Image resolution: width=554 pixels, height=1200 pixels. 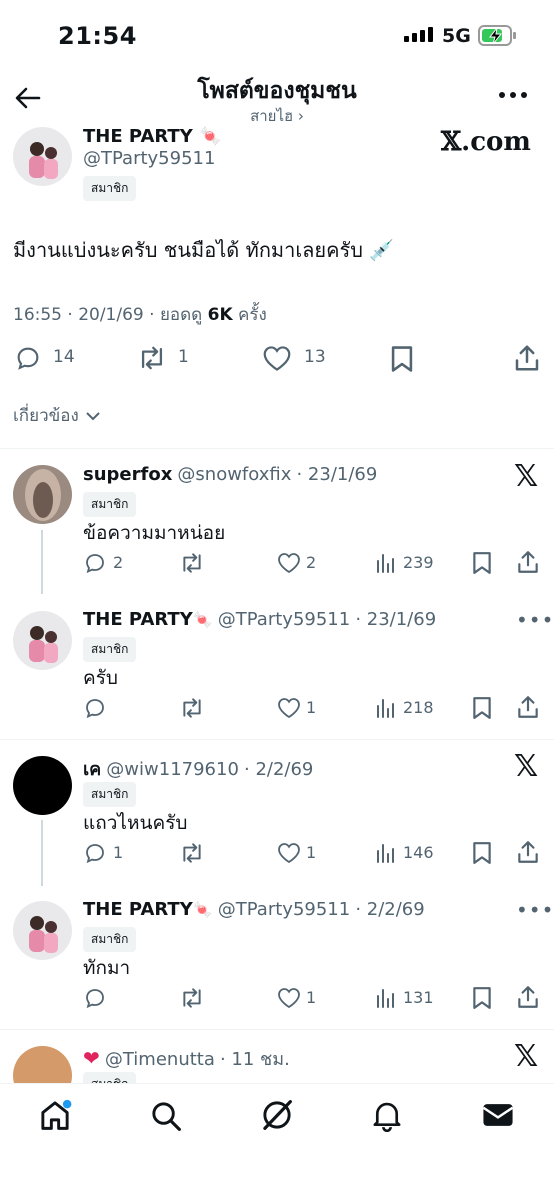 What do you see at coordinates (160, 1059) in the screenshot?
I see `reply-author-handle: @Timenutta` at bounding box center [160, 1059].